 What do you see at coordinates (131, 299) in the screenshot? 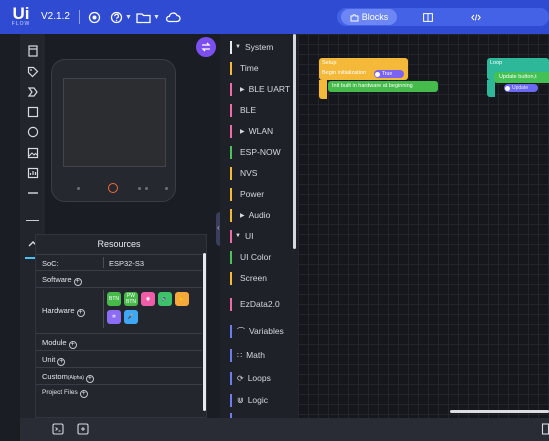
I see `hw-chip-pw-btn: PW BTN` at bounding box center [131, 299].